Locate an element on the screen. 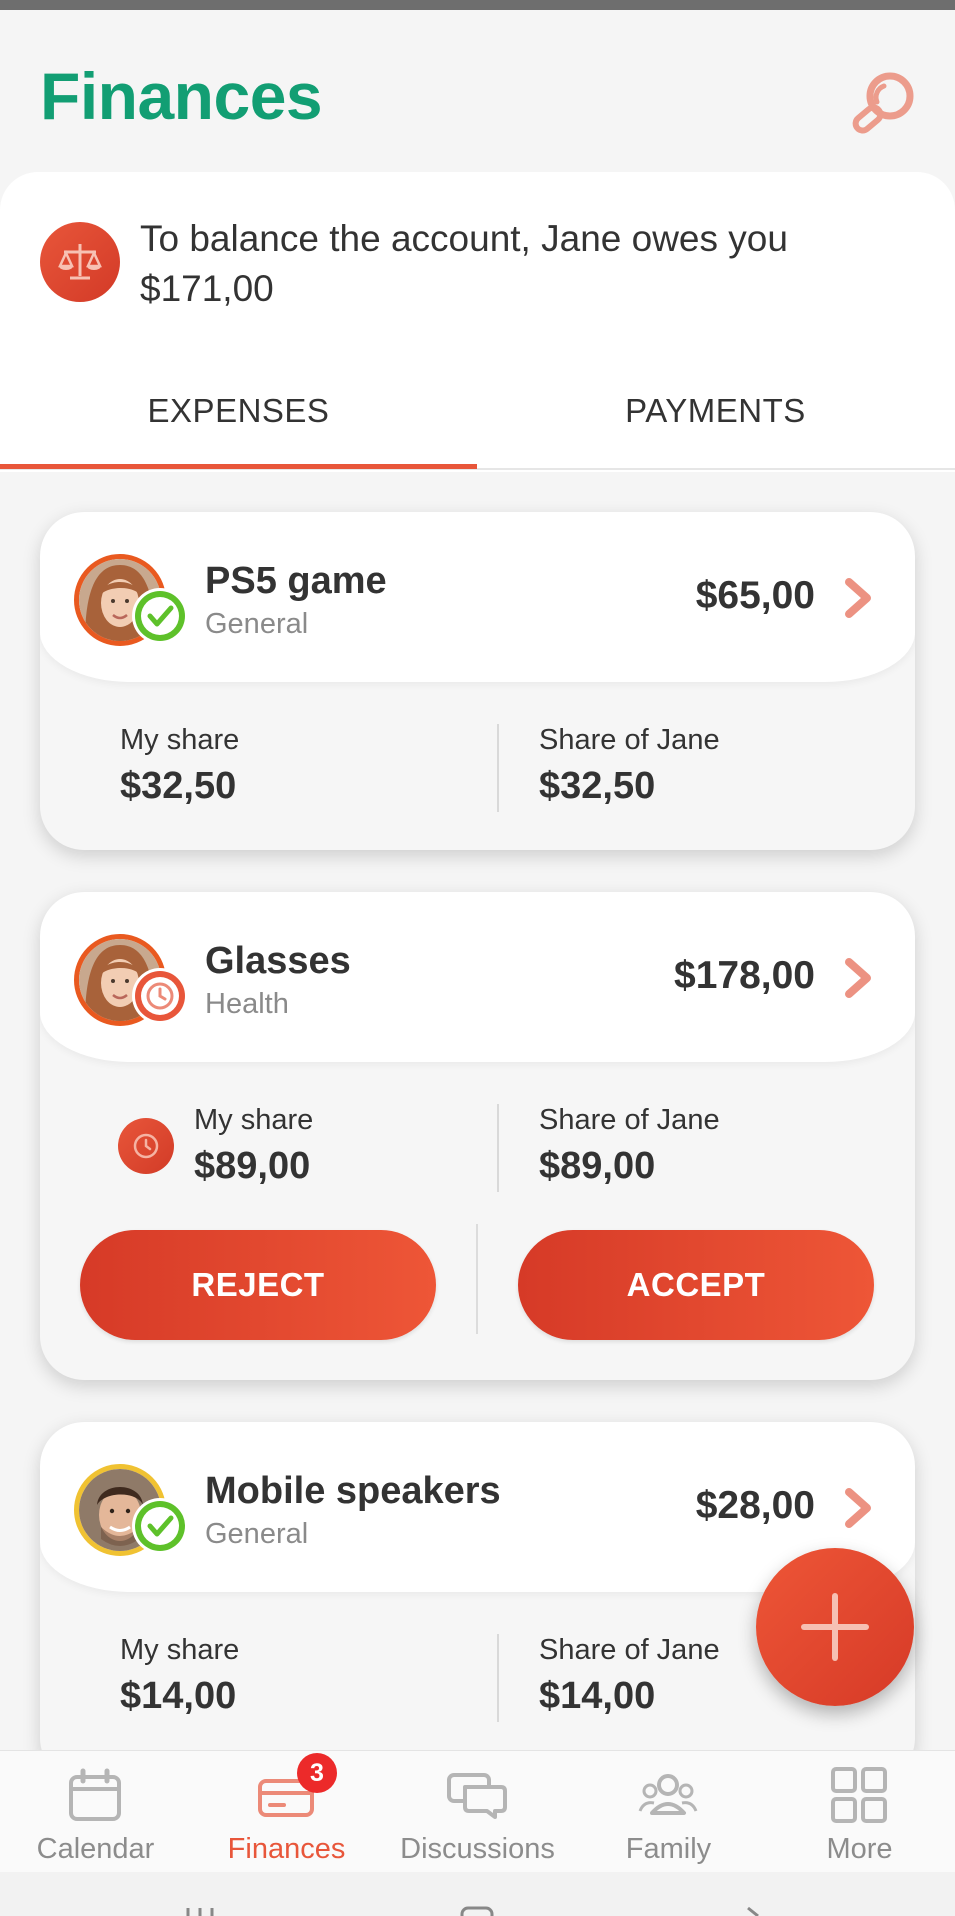 Image resolution: width=955 pixels, height=1916 pixels. nav-label: Discussions is located at coordinates (477, 1849).